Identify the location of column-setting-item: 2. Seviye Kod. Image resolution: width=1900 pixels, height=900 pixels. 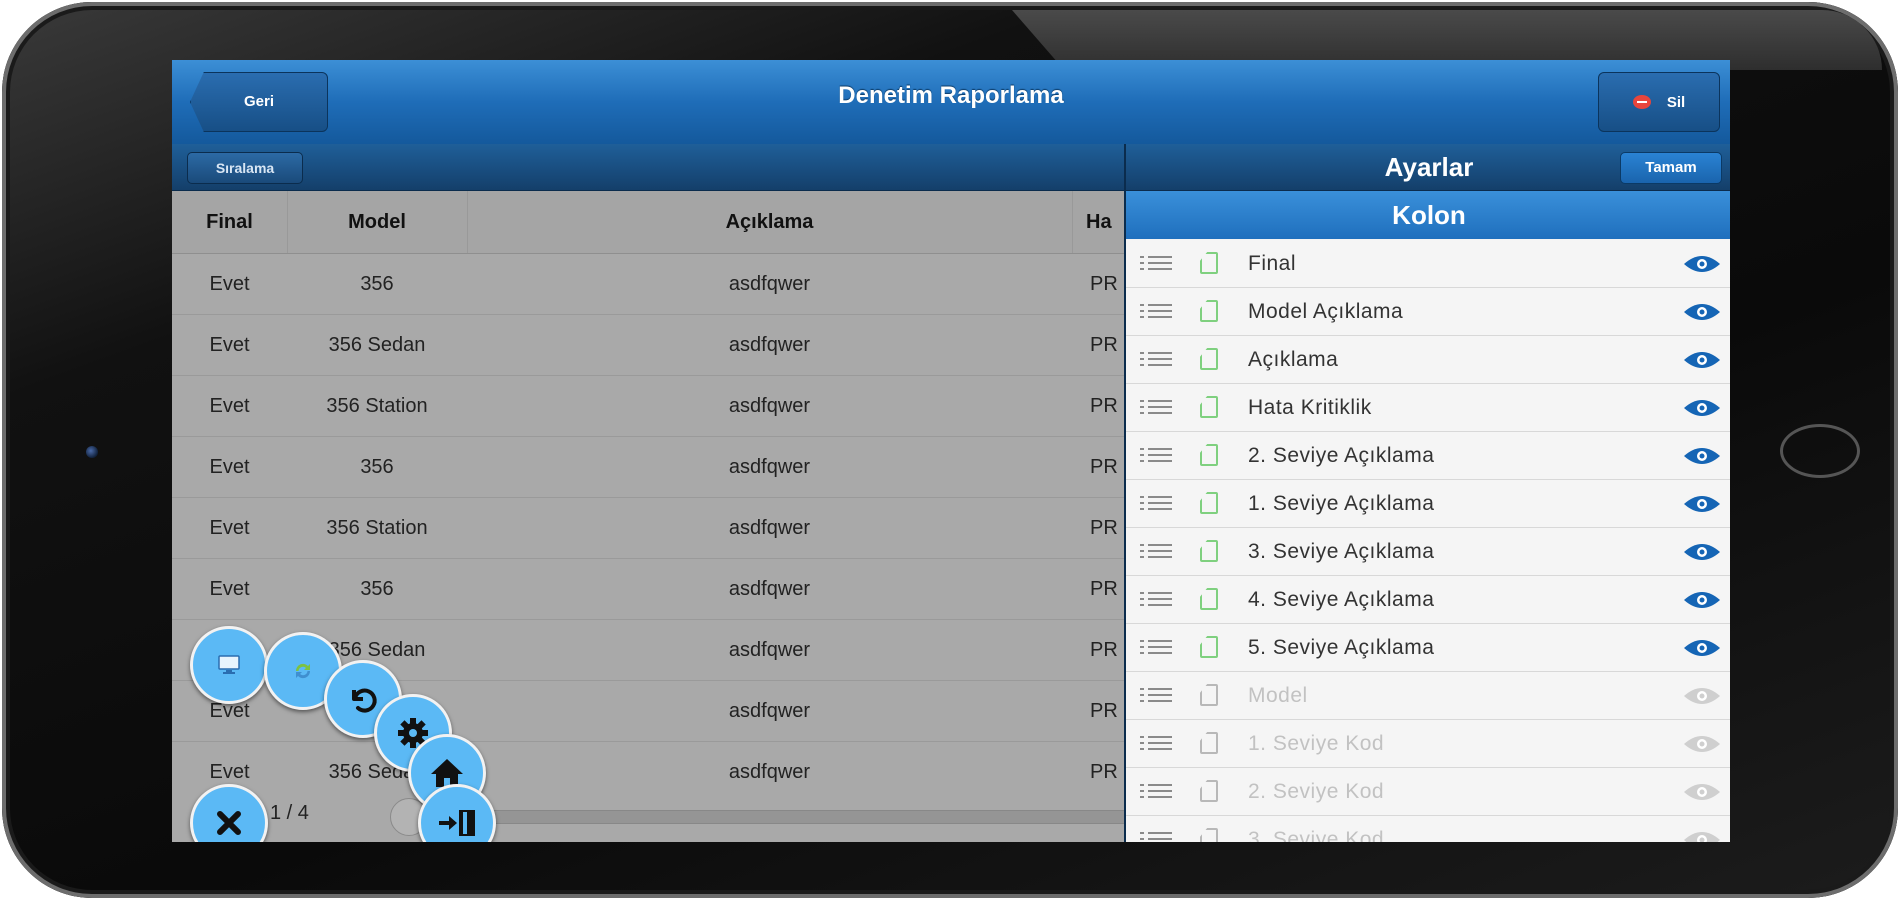
(1428, 792).